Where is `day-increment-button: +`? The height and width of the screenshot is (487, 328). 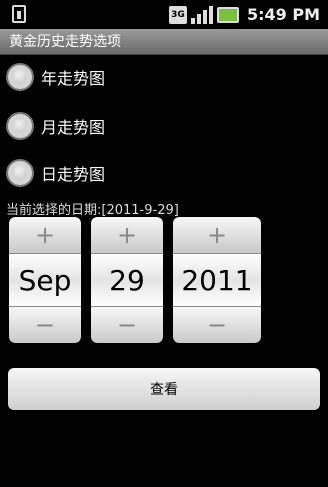
day-increment-button: + is located at coordinates (127, 235).